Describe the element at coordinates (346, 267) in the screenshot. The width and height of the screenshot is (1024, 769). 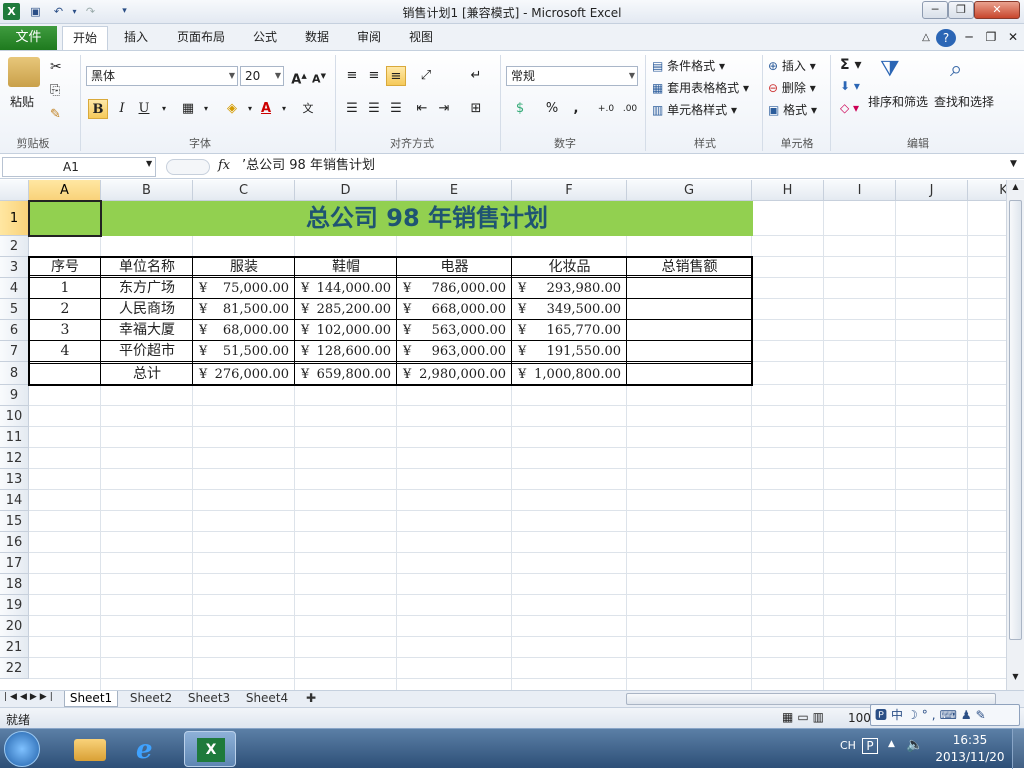
I see `table-header-cell: 鞋帽` at that location.